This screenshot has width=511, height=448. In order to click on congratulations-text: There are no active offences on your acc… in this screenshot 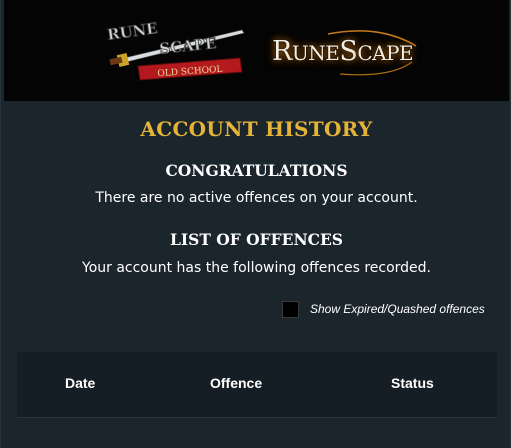, I will do `click(256, 198)`.